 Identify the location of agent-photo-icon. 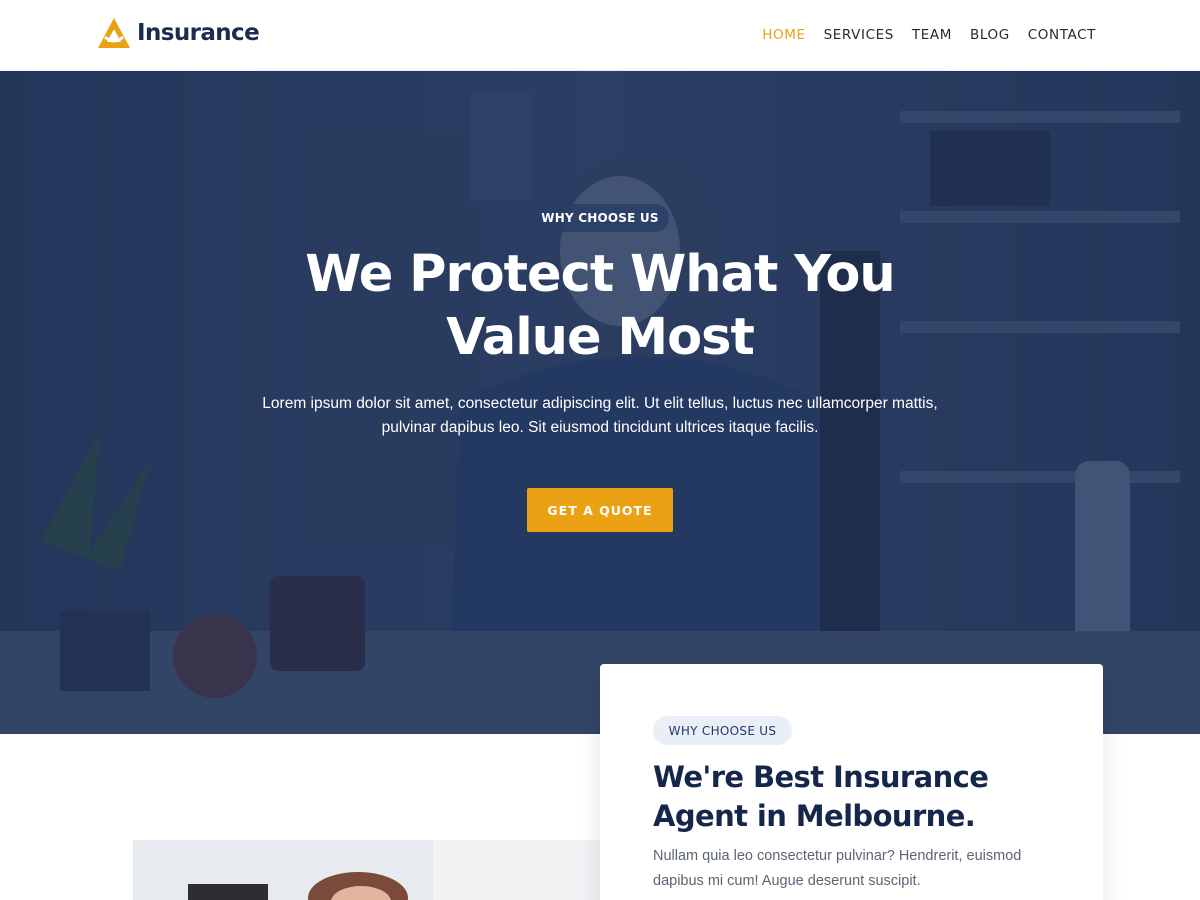
(368, 870).